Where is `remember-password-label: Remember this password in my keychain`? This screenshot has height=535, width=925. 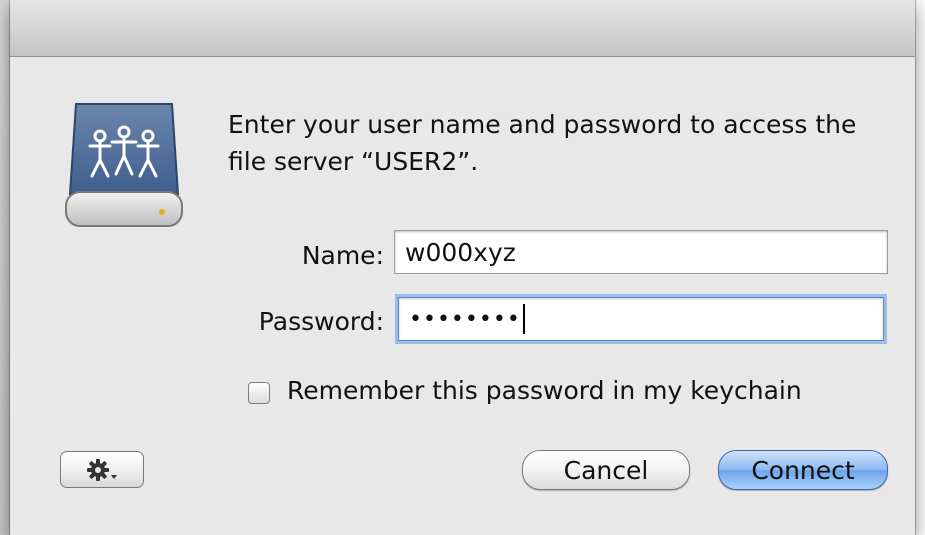
remember-password-label: Remember this password in my keychain is located at coordinates (544, 390).